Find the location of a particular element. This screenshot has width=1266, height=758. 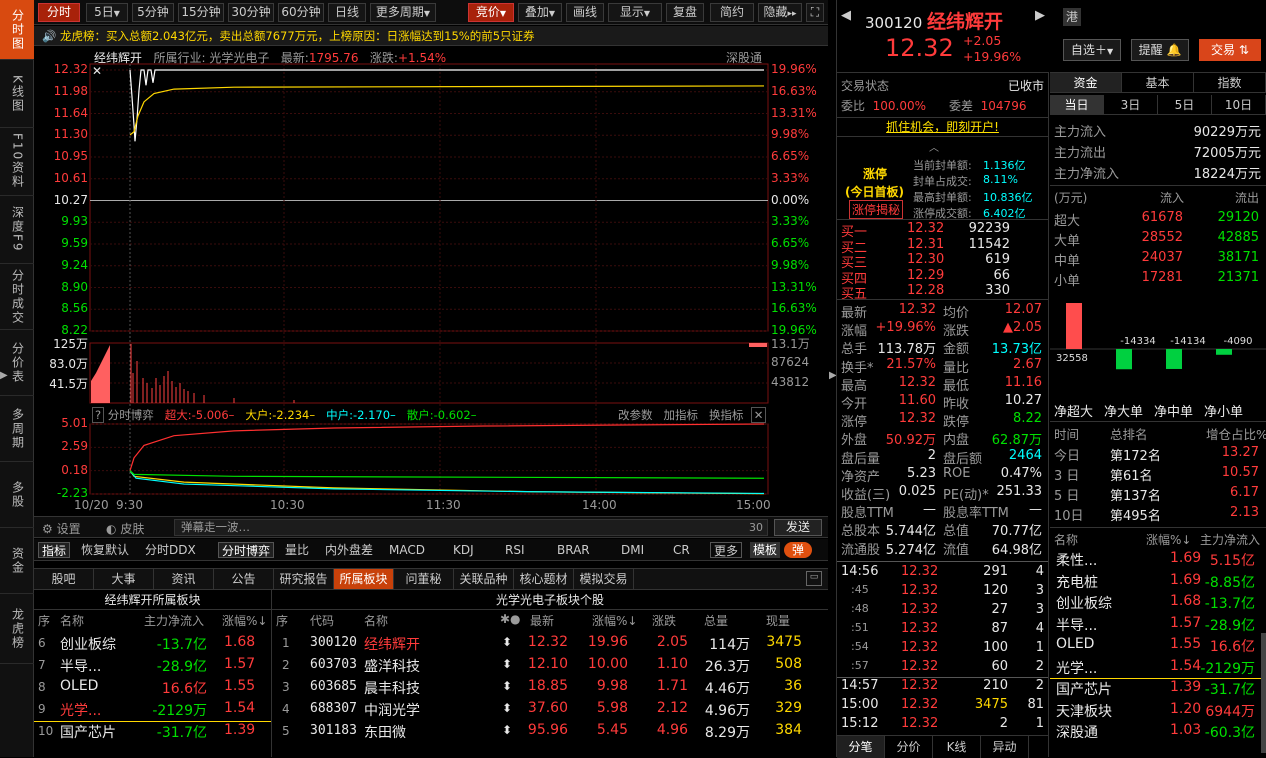

close-indicator-icon: ✕ is located at coordinates (758, 415).